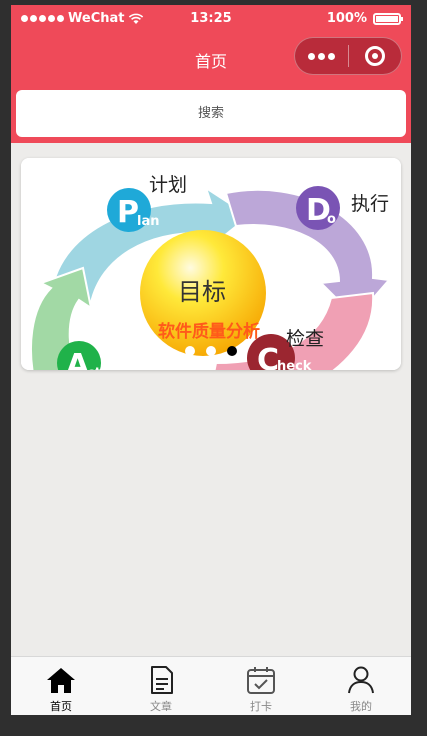  I want to click on do-label: 执行, so click(370, 204).